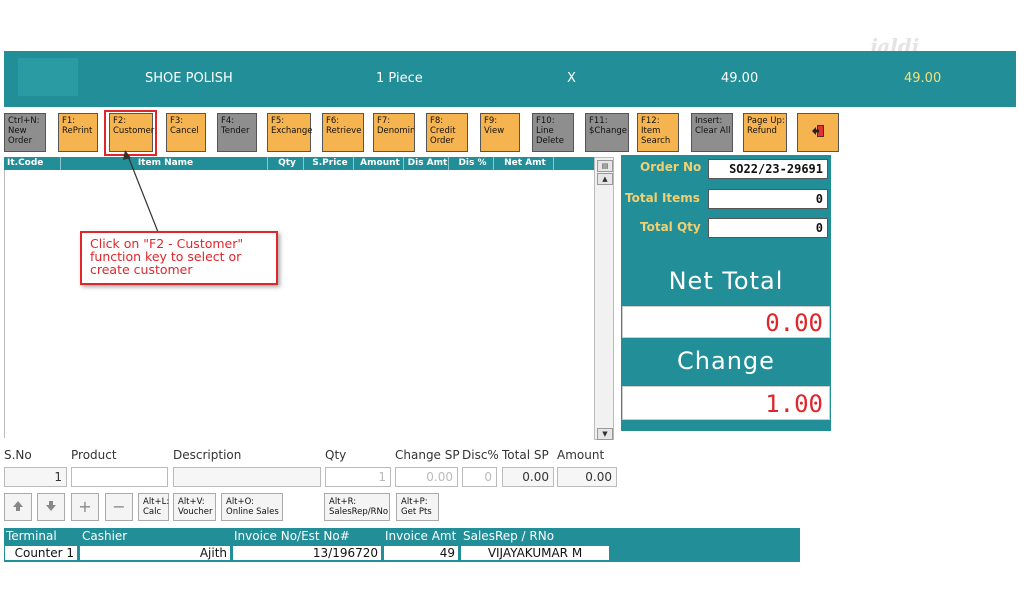 This screenshot has width=1024, height=615. Describe the element at coordinates (384, 121) in the screenshot. I see `key-hint: F7:` at that location.